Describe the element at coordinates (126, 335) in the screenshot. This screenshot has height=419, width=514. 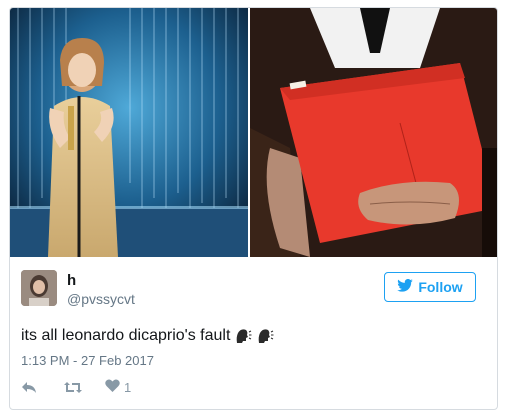
I see `tweet-body: its all leonardo dicaprio's fault` at that location.